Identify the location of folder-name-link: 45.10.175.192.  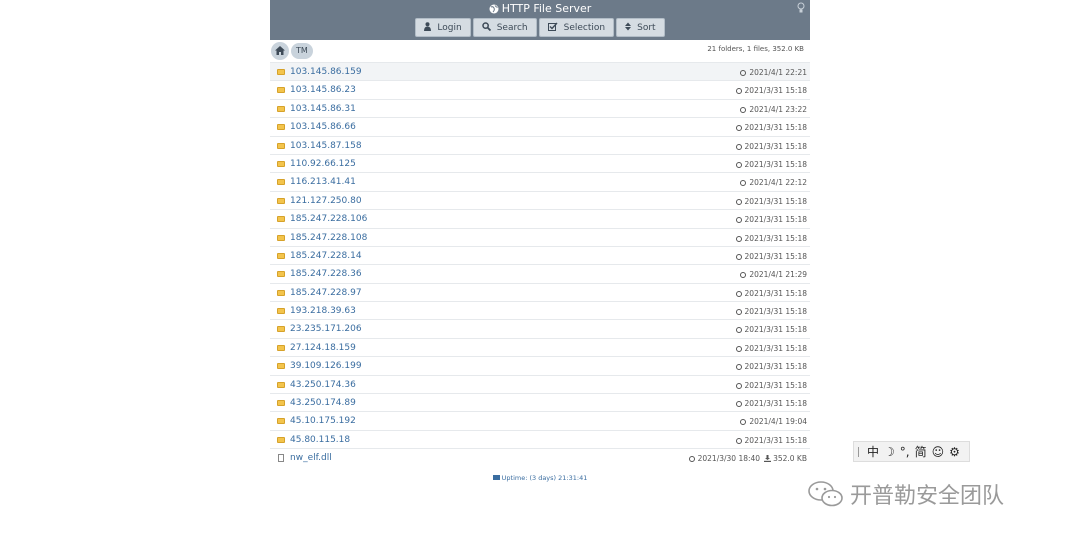
(323, 421).